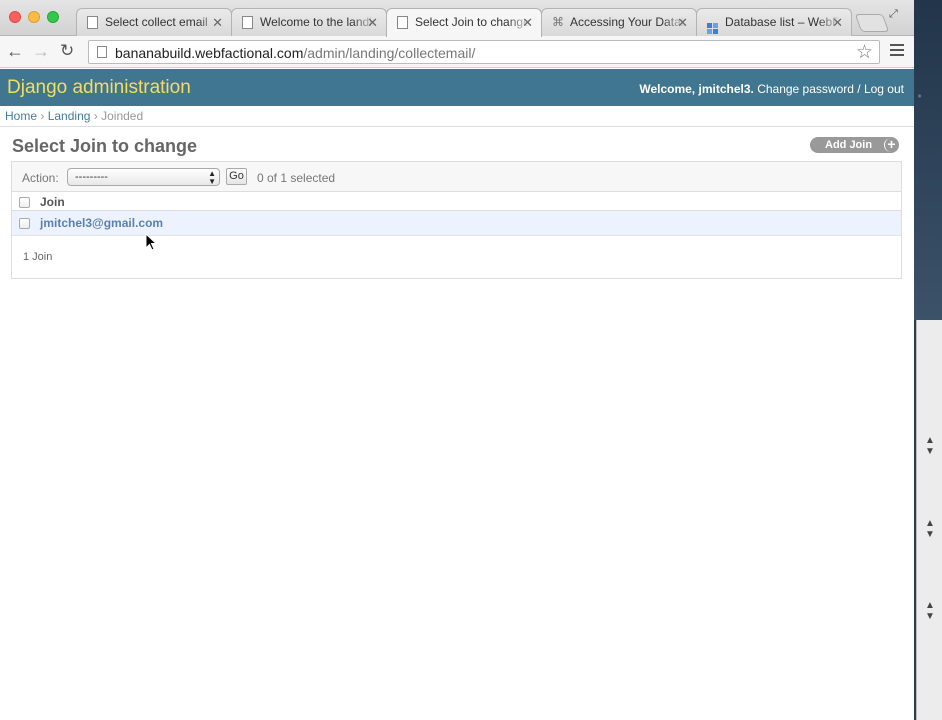  I want to click on back-arrow-icon: ←, so click(15, 51).